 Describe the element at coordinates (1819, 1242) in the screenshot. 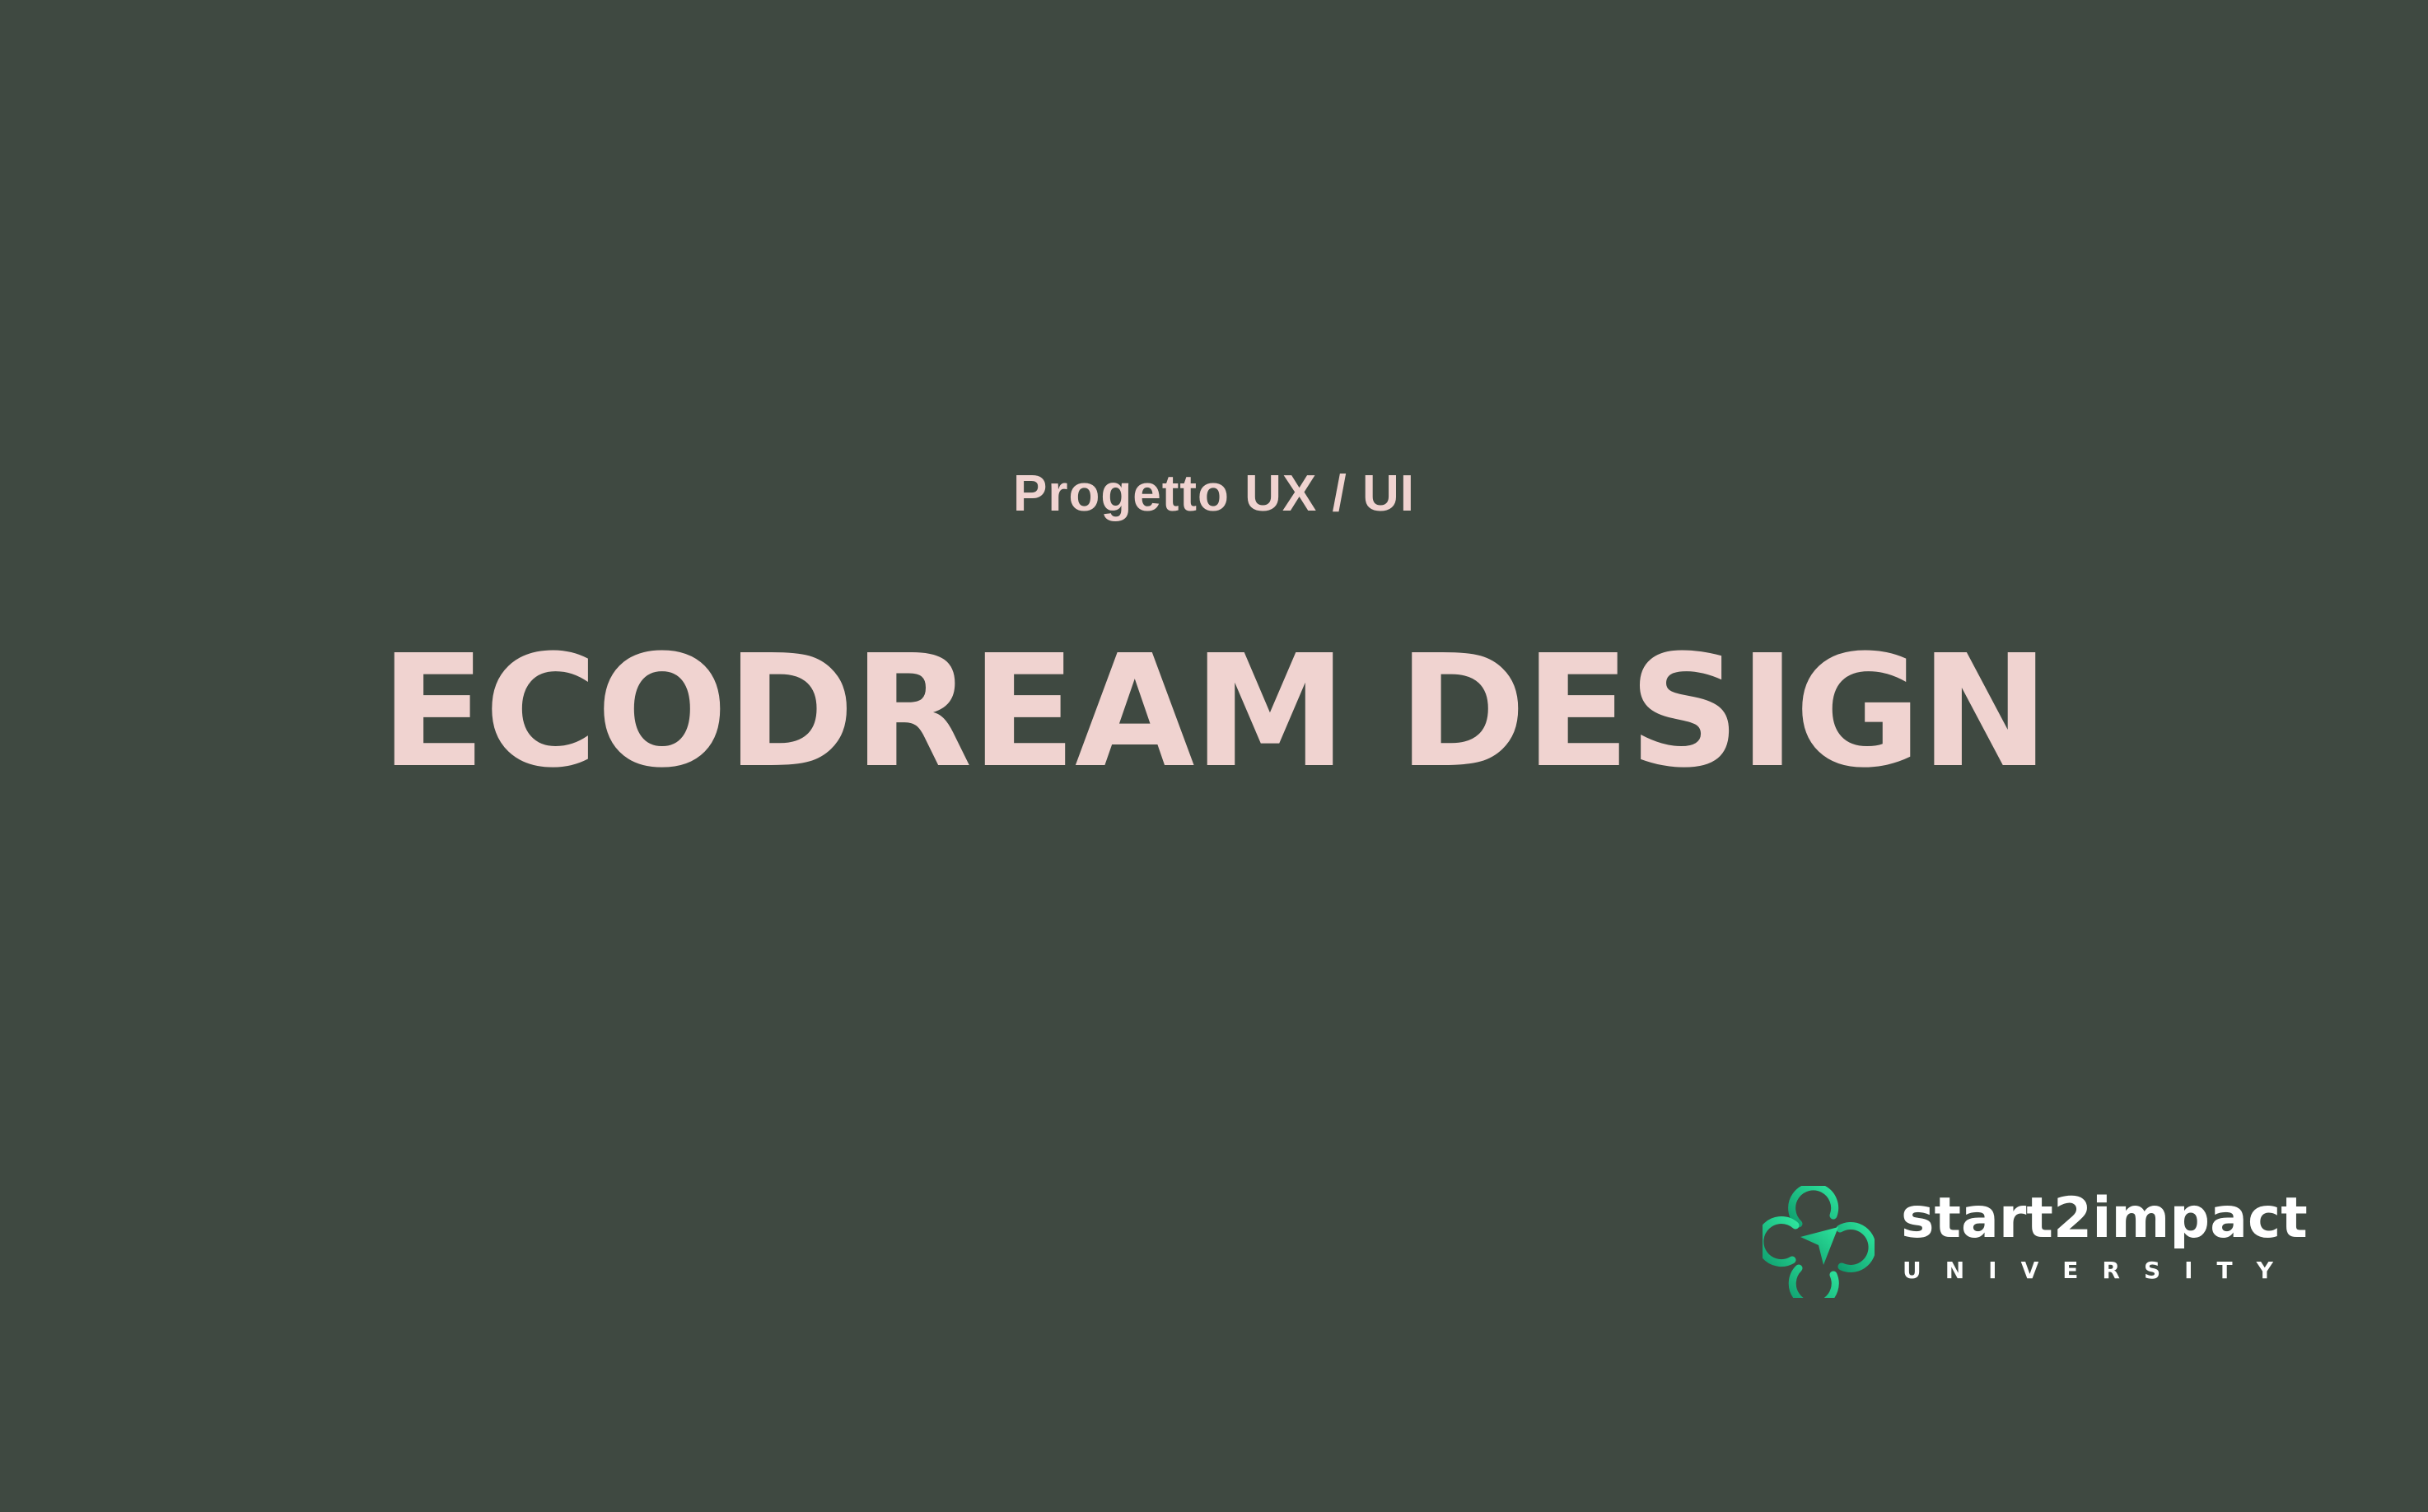

I see `start2impact-logo-icon` at that location.